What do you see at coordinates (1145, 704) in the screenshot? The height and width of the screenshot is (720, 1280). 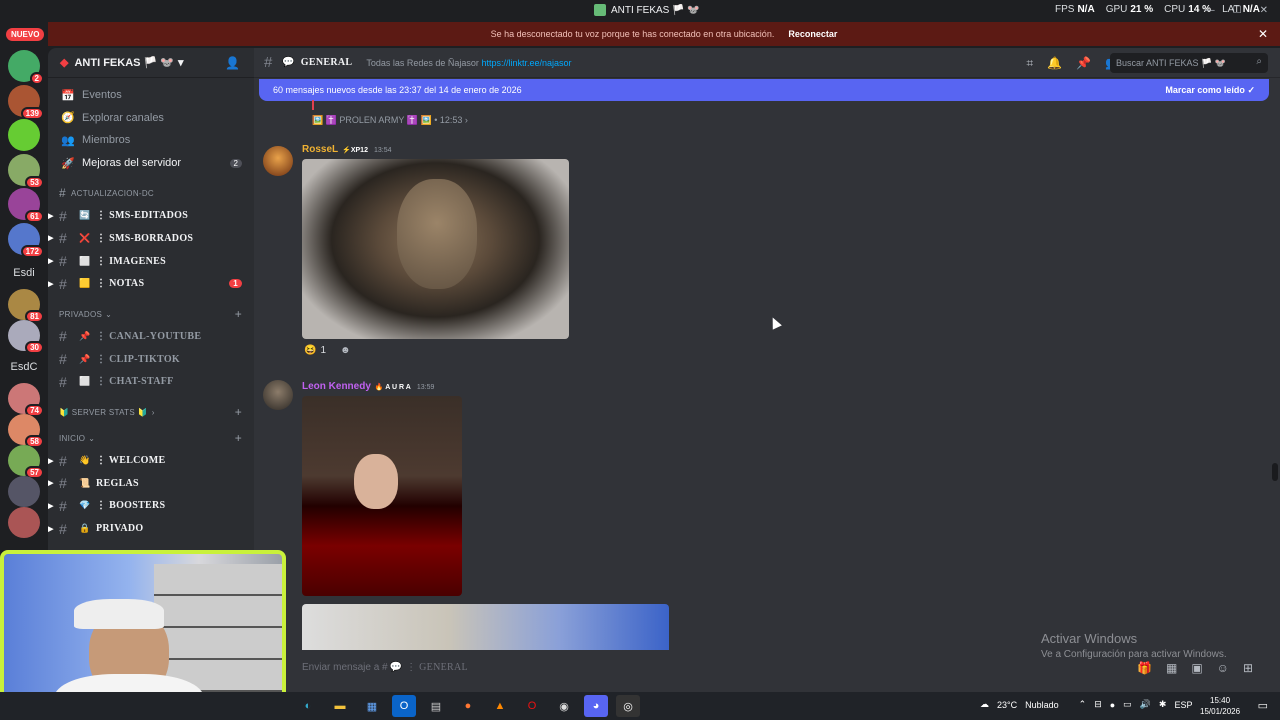 I see `volume-icon: 🔊` at bounding box center [1145, 704].